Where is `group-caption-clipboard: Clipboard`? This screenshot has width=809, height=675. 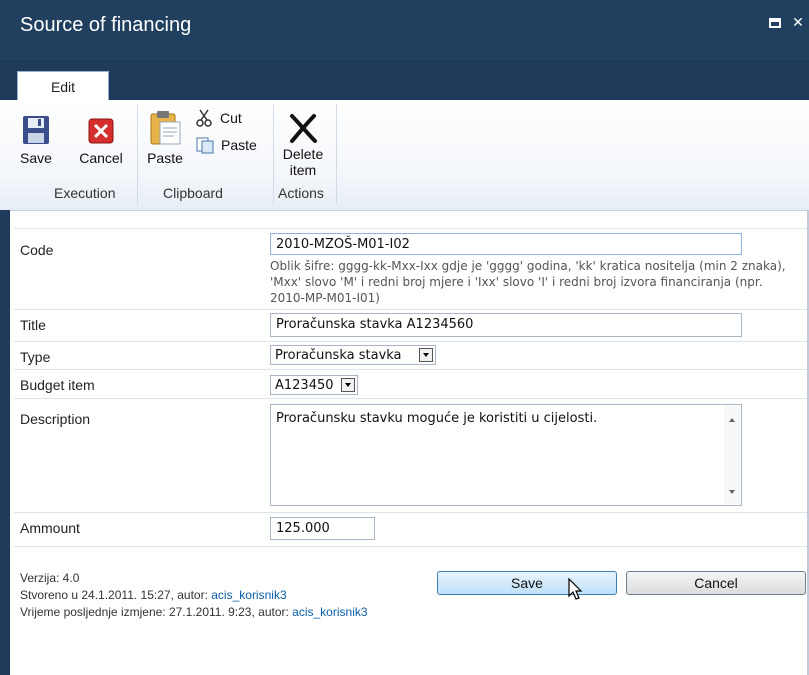
group-caption-clipboard: Clipboard is located at coordinates (193, 193).